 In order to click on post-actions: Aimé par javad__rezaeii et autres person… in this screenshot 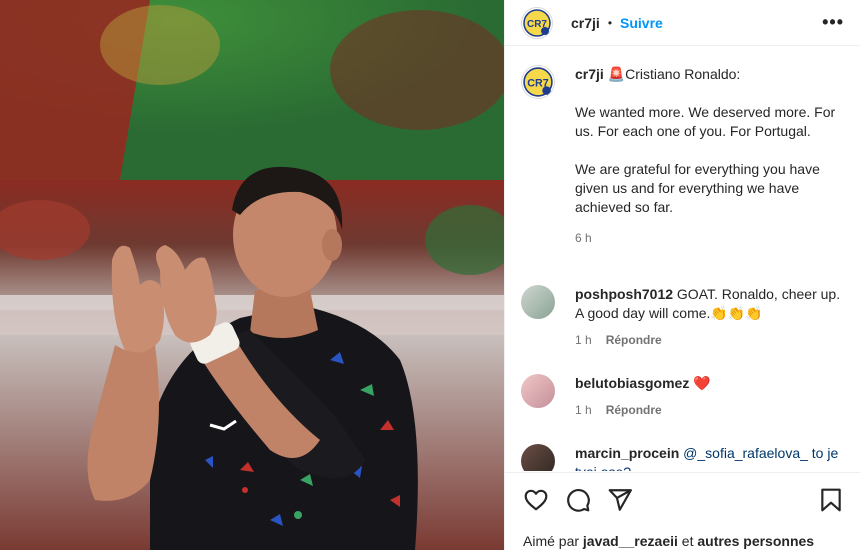, I will do `click(682, 511)`.